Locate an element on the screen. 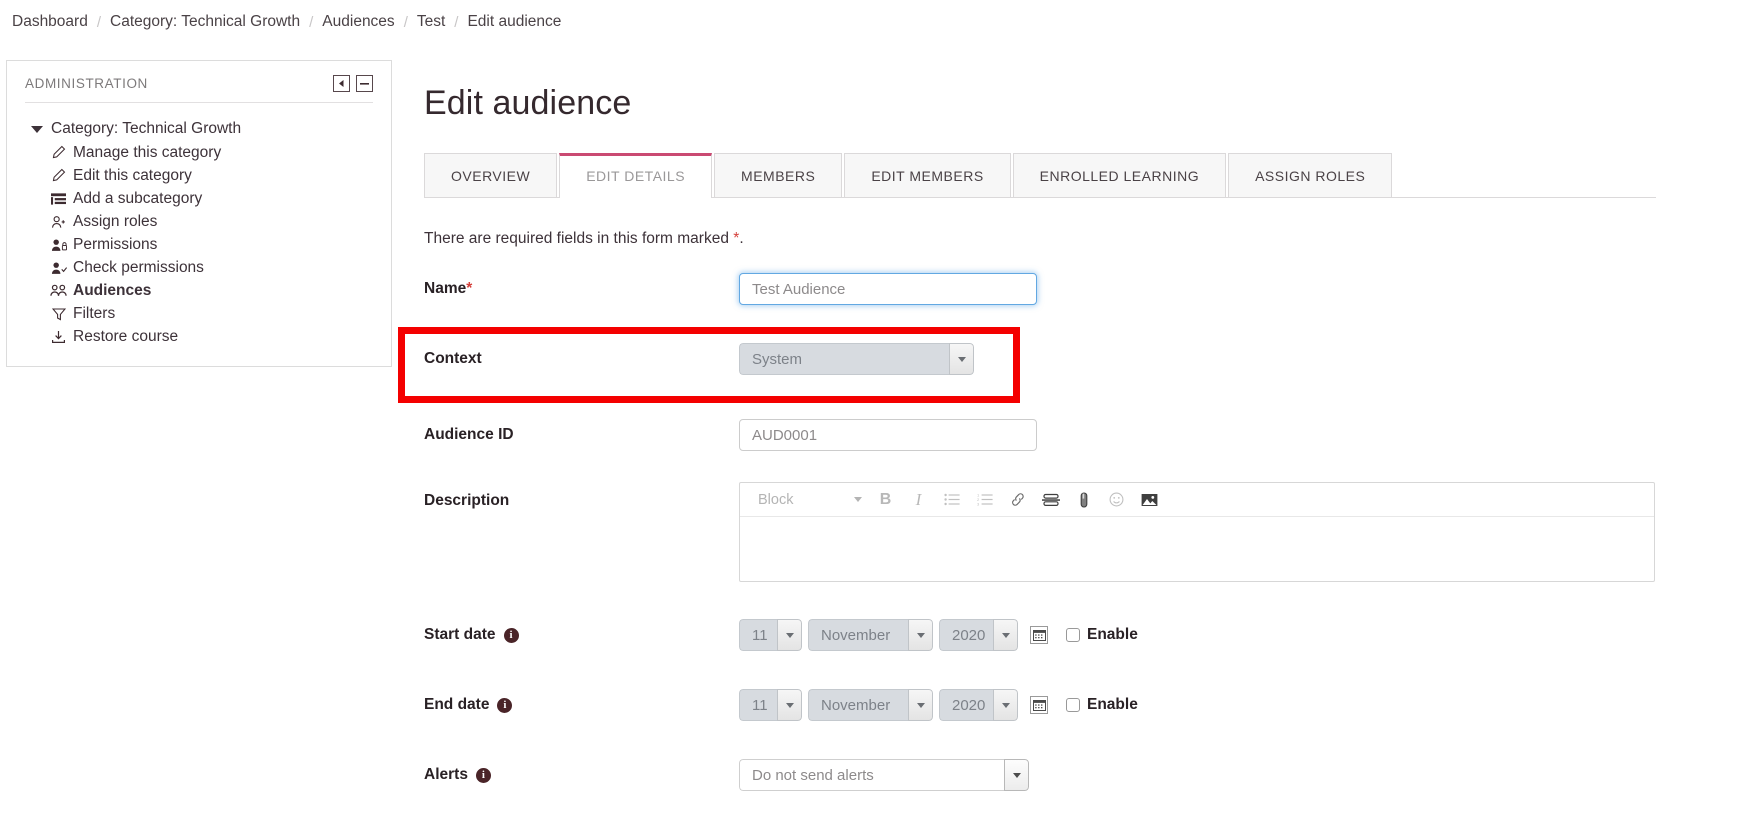 The height and width of the screenshot is (814, 1756). name-input is located at coordinates (888, 289).